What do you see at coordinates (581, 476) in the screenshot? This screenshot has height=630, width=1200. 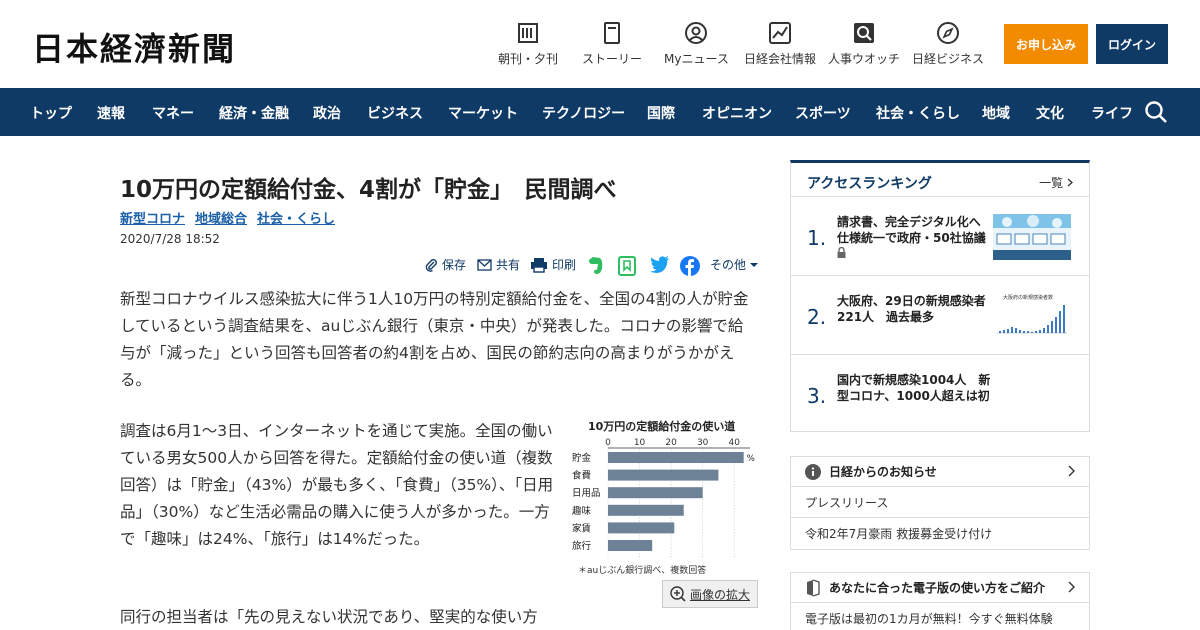 I see `category-label: 食費` at bounding box center [581, 476].